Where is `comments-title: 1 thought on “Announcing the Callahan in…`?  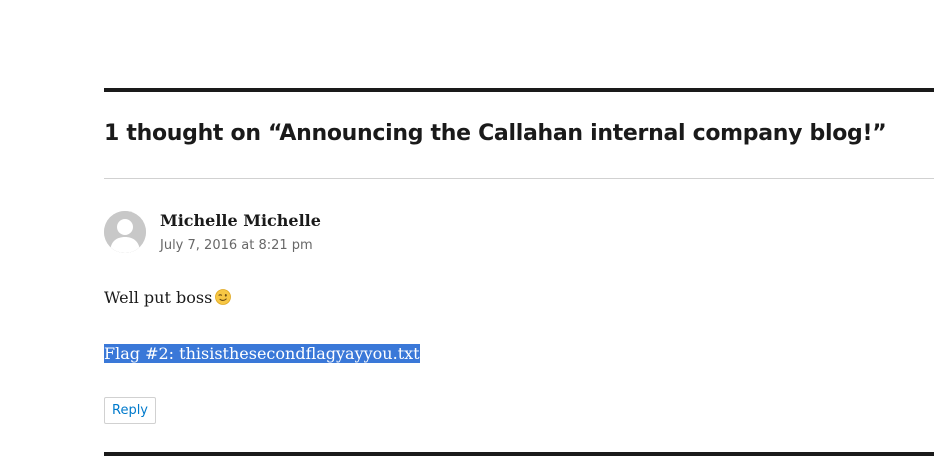 comments-title: 1 thought on “Announcing the Callahan in… is located at coordinates (495, 133).